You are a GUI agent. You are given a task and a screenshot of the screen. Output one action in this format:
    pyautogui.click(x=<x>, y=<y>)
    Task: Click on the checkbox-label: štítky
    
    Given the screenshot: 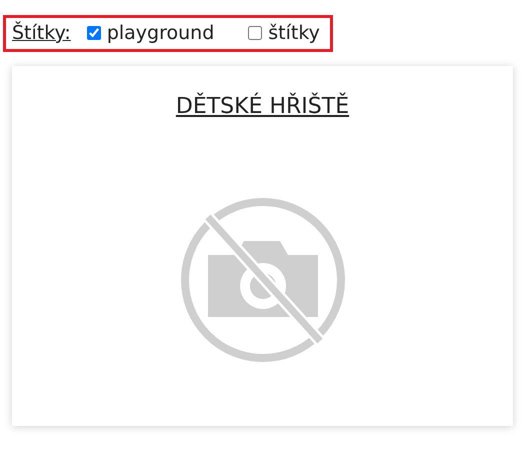 What is the action you would take?
    pyautogui.click(x=294, y=33)
    